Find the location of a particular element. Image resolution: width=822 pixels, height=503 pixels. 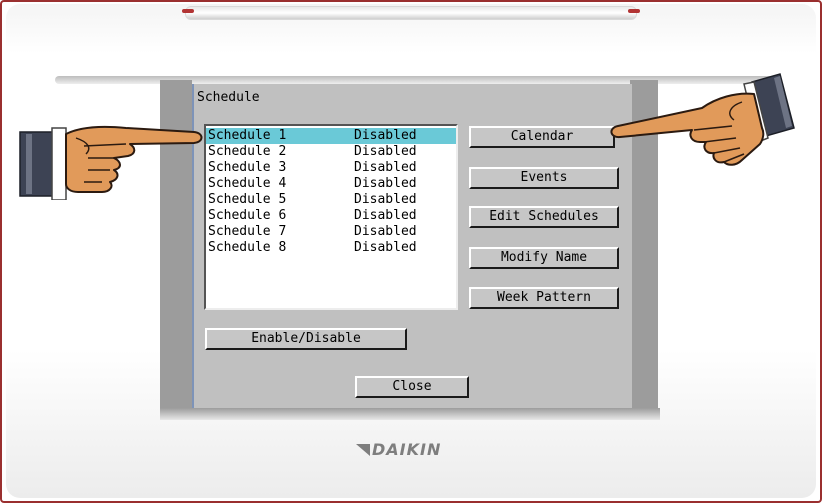

schedule-list-item: Schedule 7 Disabled is located at coordinates (331, 232).